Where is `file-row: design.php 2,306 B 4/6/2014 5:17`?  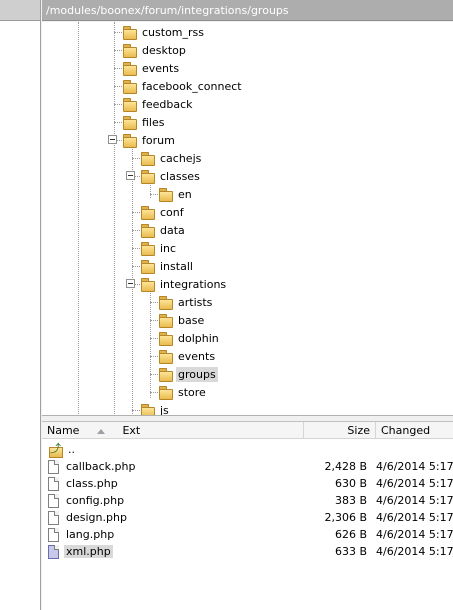 file-row: design.php 2,306 B 4/6/2014 5:17 is located at coordinates (247, 517).